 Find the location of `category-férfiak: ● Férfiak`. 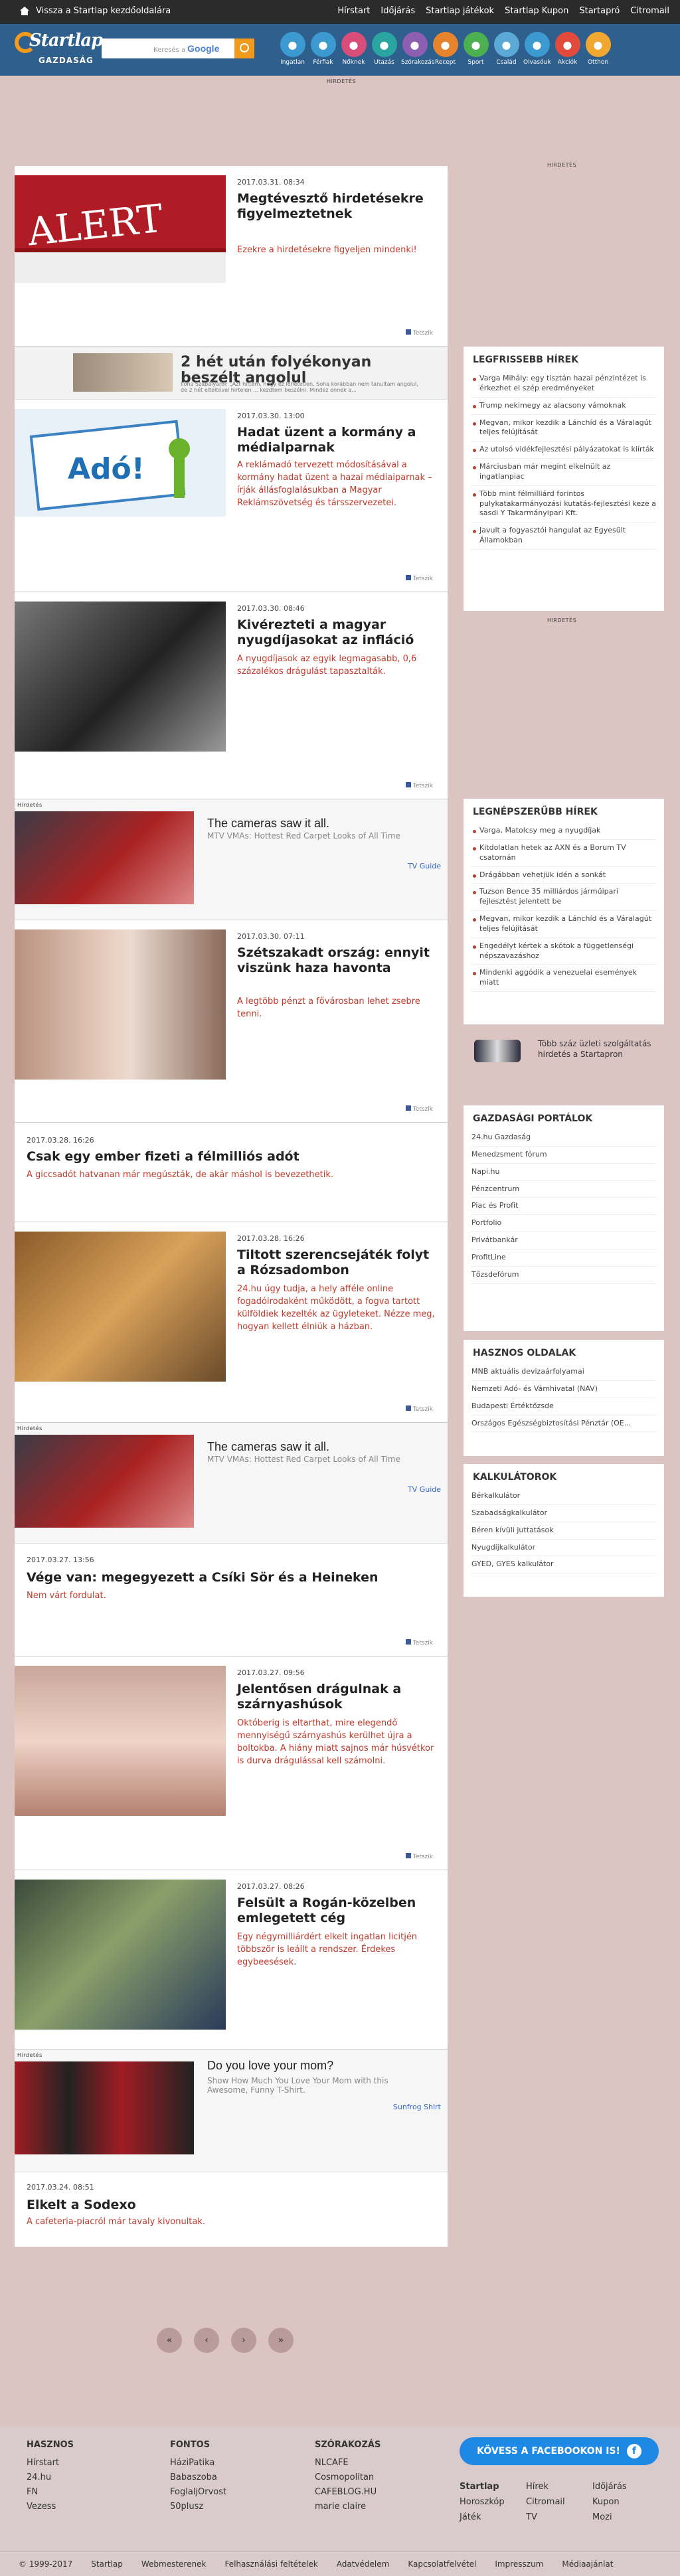

category-férfiak: ● Férfiak is located at coordinates (323, 49).